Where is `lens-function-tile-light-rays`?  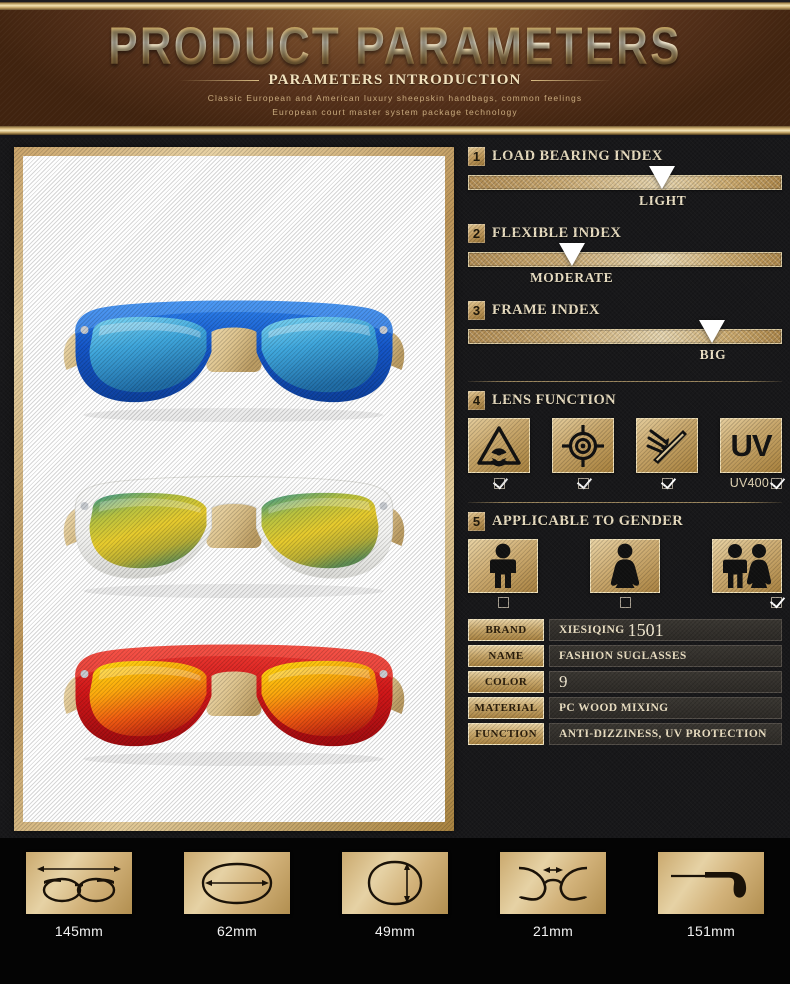
lens-function-tile-light-rays is located at coordinates (667, 445).